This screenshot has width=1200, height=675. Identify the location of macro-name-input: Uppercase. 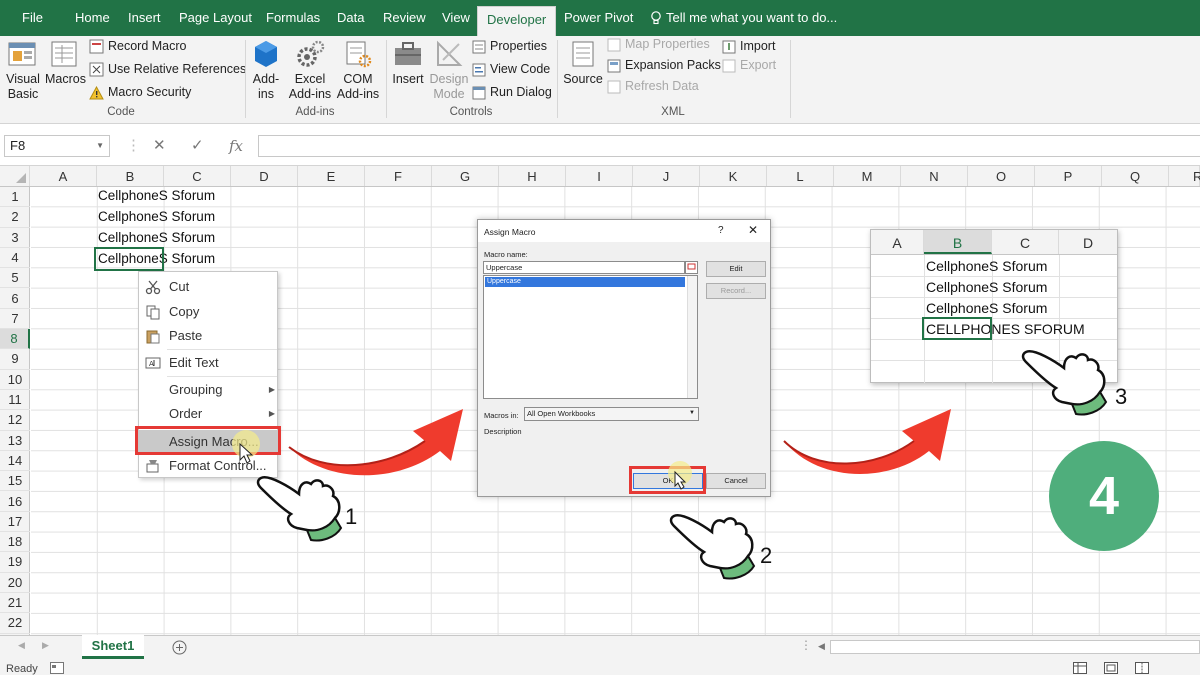
(584, 267).